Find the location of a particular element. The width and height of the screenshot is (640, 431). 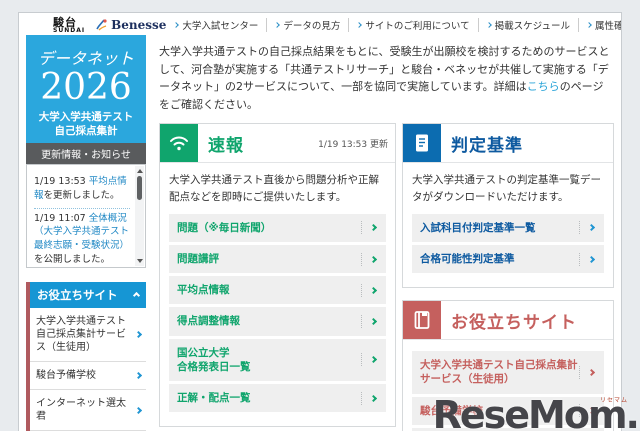

benesse-logo: Benesse is located at coordinates (130, 25).